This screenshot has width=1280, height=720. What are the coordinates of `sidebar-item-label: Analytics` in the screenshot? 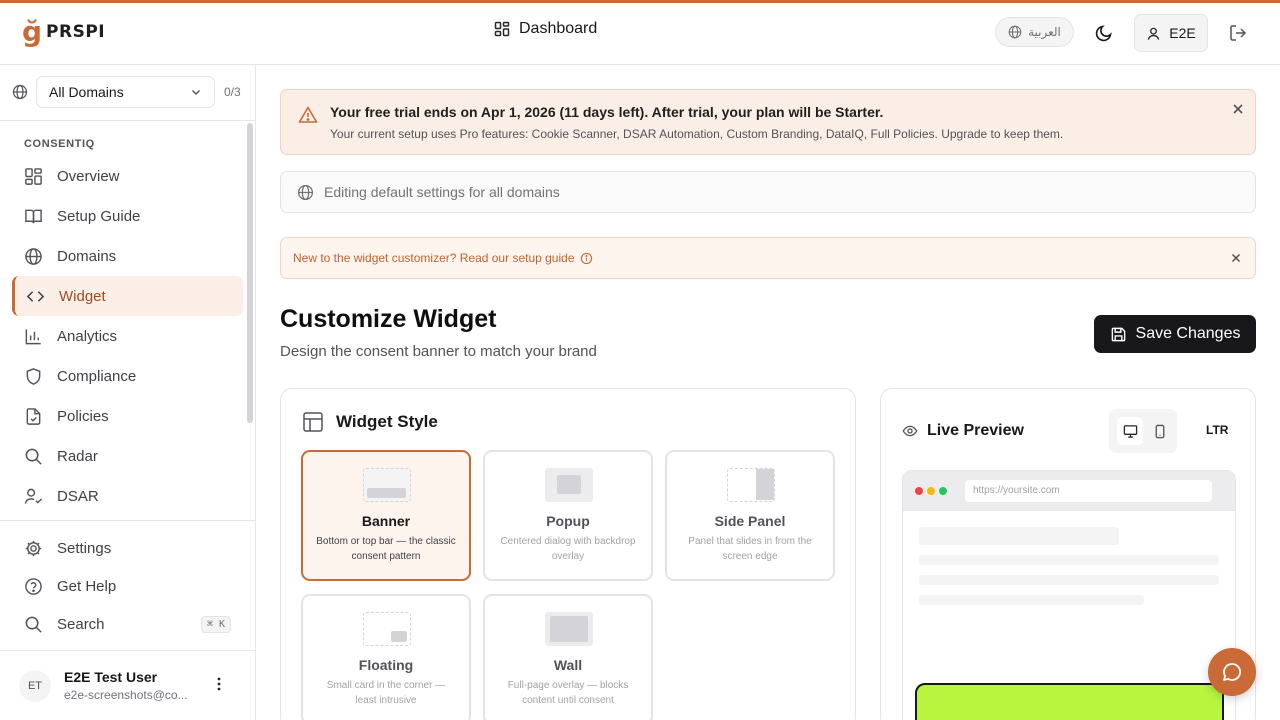 It's located at (87, 336).